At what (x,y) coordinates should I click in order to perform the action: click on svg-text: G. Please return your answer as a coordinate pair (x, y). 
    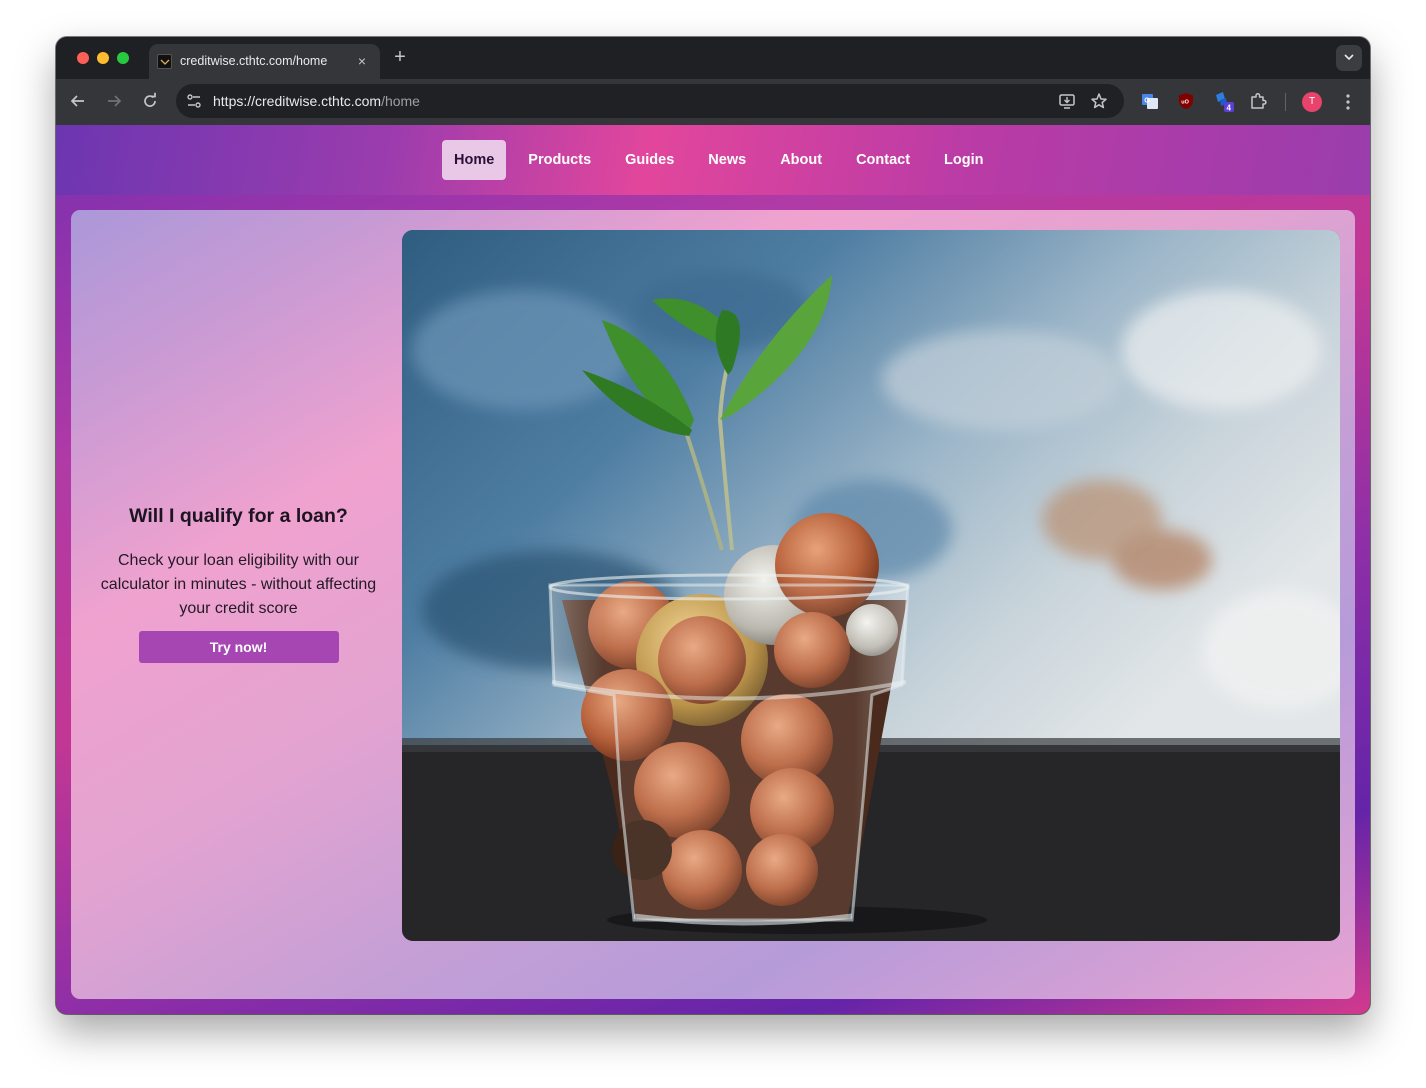
    Looking at the image, I should click on (1147, 101).